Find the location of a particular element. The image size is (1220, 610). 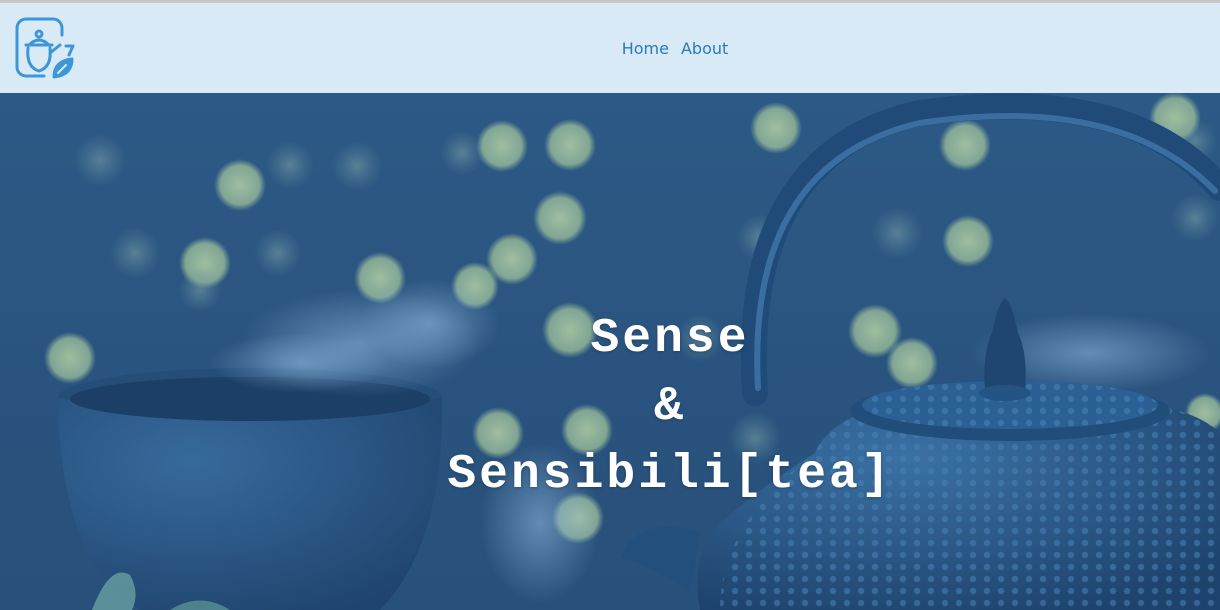

hero-title-line-1: Sense is located at coordinates (670, 339).